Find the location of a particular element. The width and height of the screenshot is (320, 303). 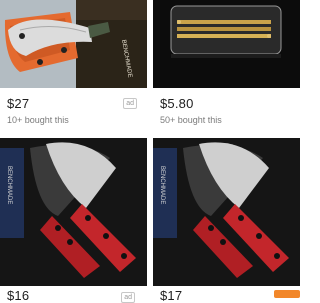

knife-sheath-image: BENCHMADE is located at coordinates (73, 44).